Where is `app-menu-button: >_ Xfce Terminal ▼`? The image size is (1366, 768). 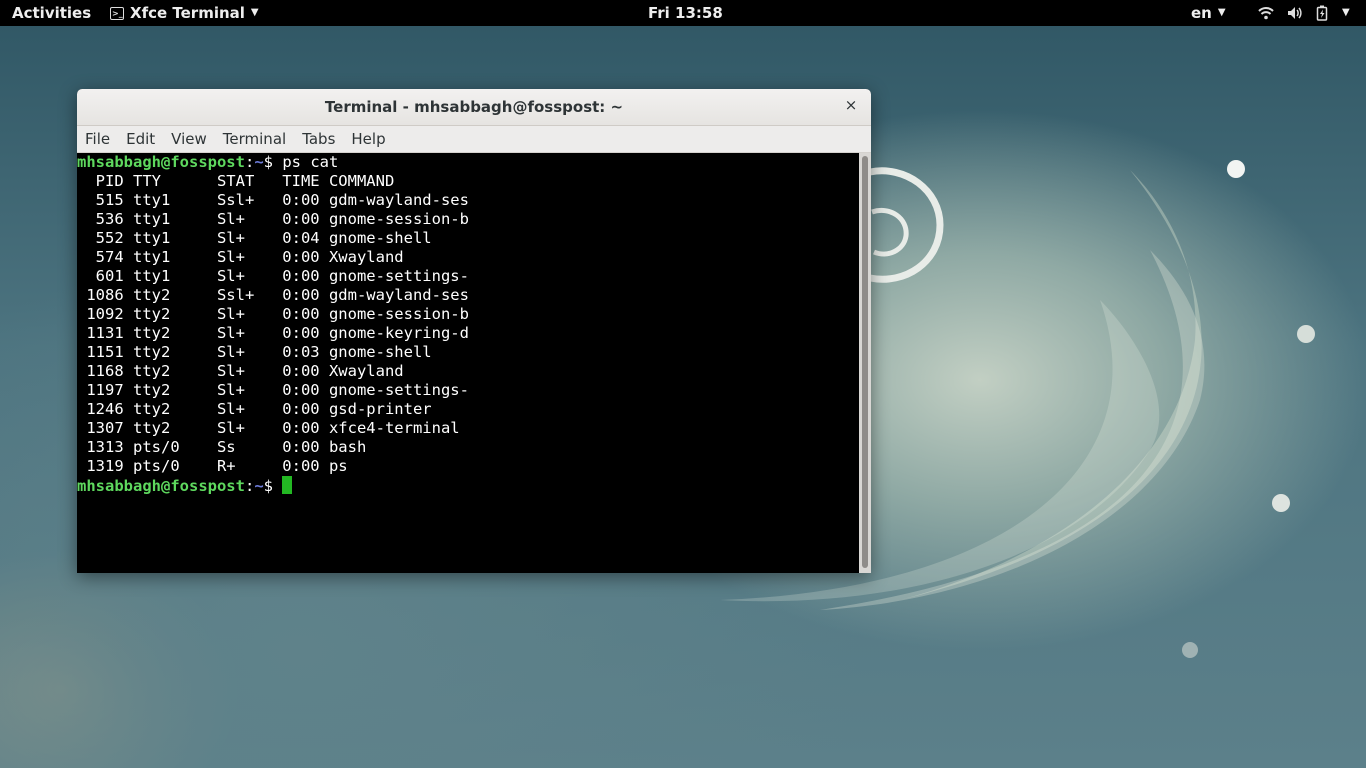 app-menu-button: >_ Xfce Terminal ▼ is located at coordinates (184, 13).